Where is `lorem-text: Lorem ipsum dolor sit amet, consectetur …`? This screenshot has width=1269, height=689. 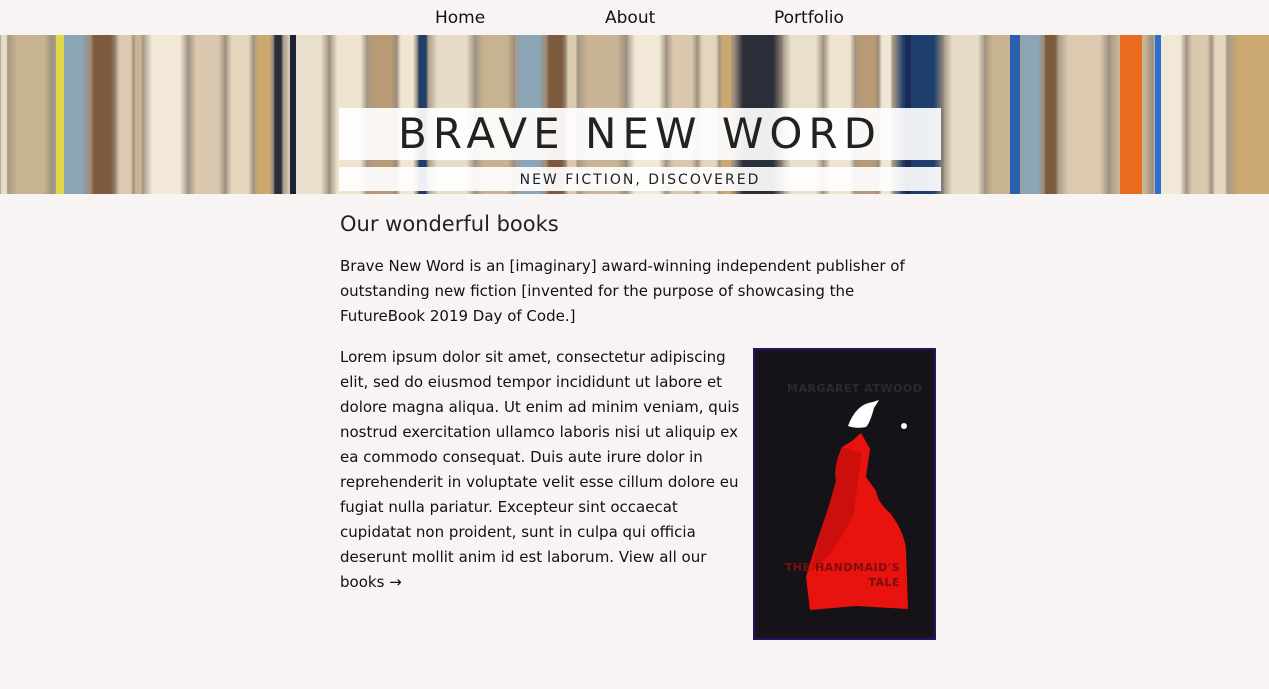
lorem-text: Lorem ipsum dolor sit amet, consectetur … is located at coordinates (540, 457).